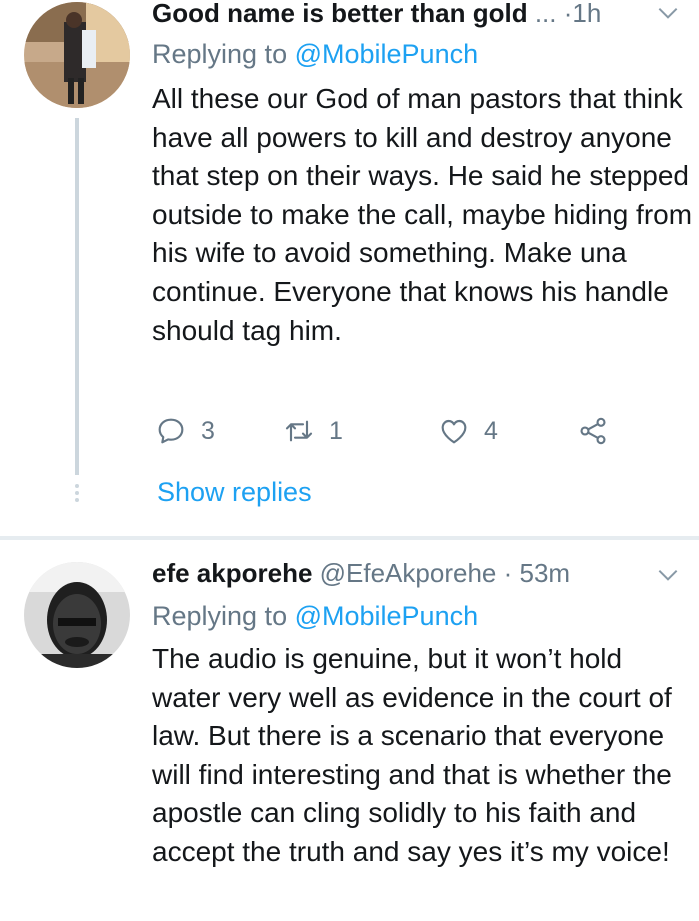 The image size is (699, 921). I want to click on share-button, so click(593, 431).